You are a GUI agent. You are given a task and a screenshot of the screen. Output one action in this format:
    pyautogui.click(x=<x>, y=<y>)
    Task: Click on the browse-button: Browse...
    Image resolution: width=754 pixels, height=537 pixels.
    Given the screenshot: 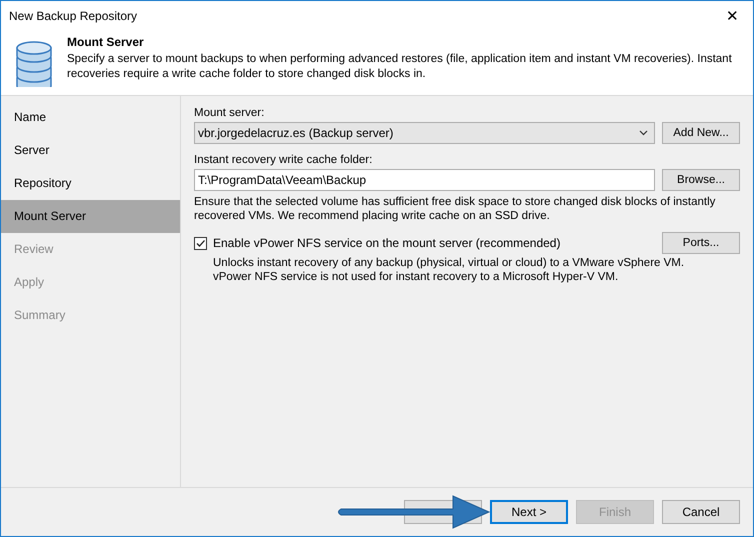 What is the action you would take?
    pyautogui.click(x=701, y=180)
    